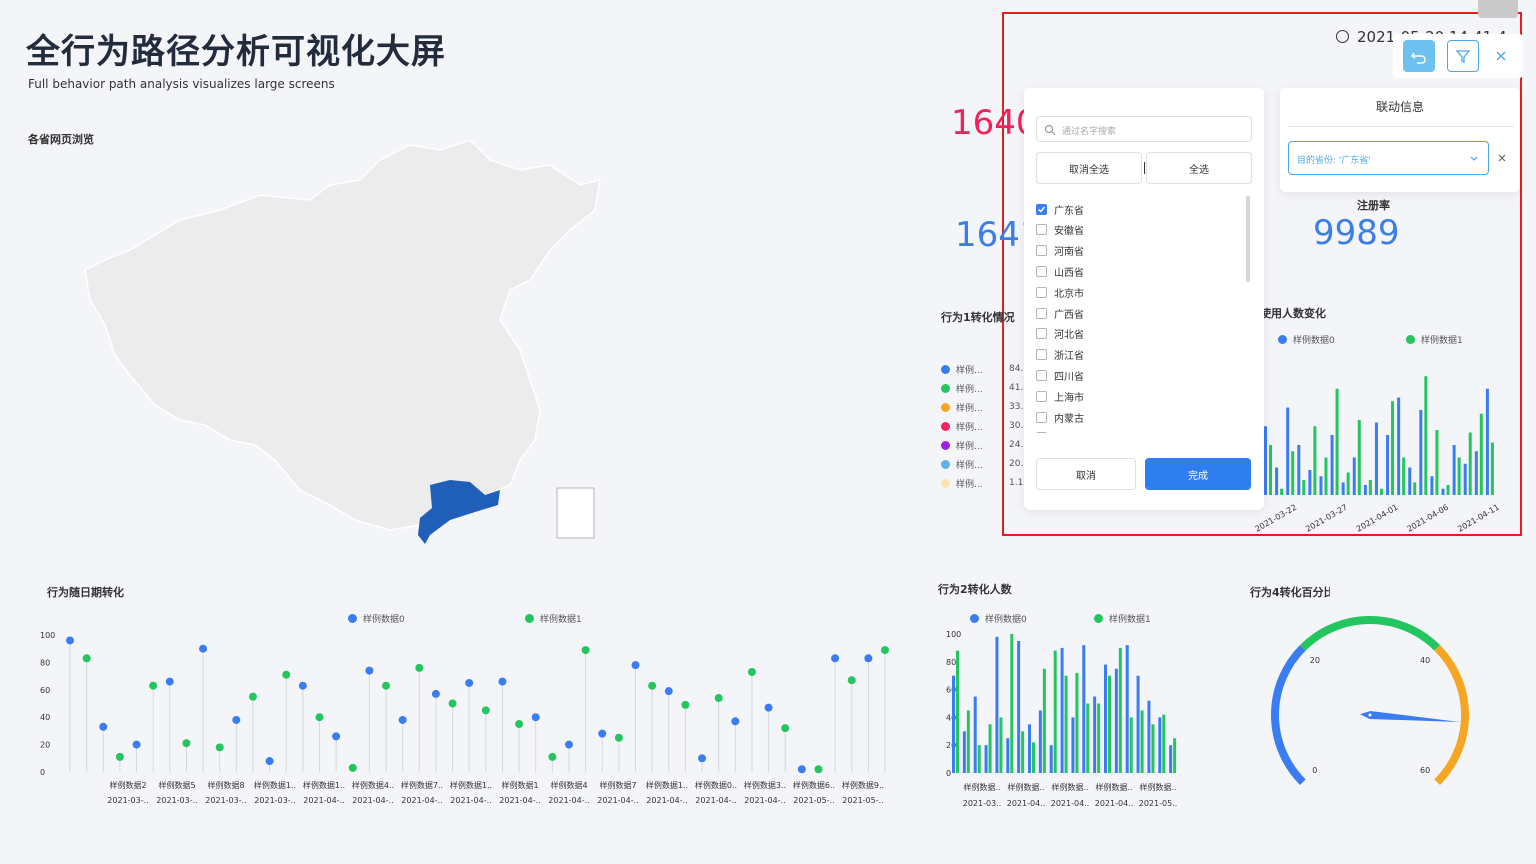 The width and height of the screenshot is (1536, 864). I want to click on option-label: 四川省, so click(1069, 377).